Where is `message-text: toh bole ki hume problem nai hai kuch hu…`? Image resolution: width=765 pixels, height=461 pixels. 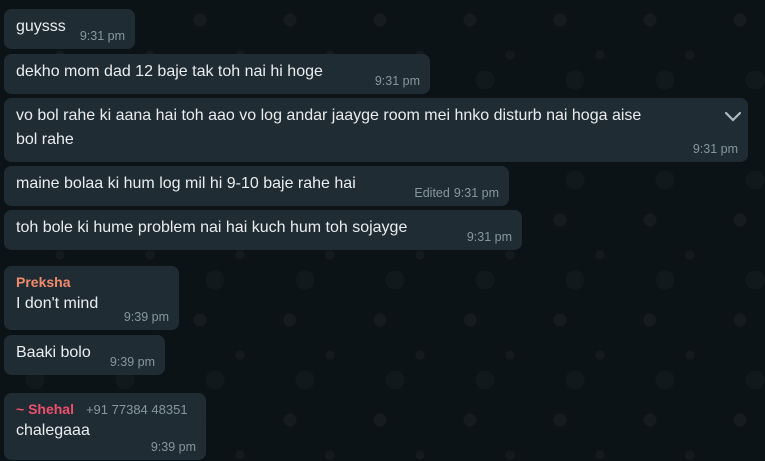 message-text: toh bole ki hume problem nai hai kuch hu… is located at coordinates (212, 227).